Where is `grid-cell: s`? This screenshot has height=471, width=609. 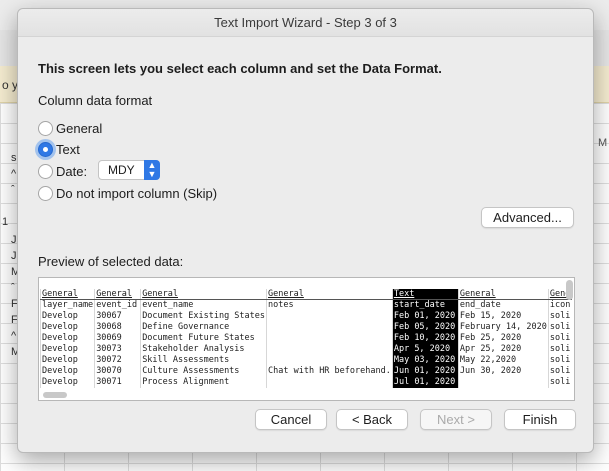 grid-cell: s is located at coordinates (14, 158).